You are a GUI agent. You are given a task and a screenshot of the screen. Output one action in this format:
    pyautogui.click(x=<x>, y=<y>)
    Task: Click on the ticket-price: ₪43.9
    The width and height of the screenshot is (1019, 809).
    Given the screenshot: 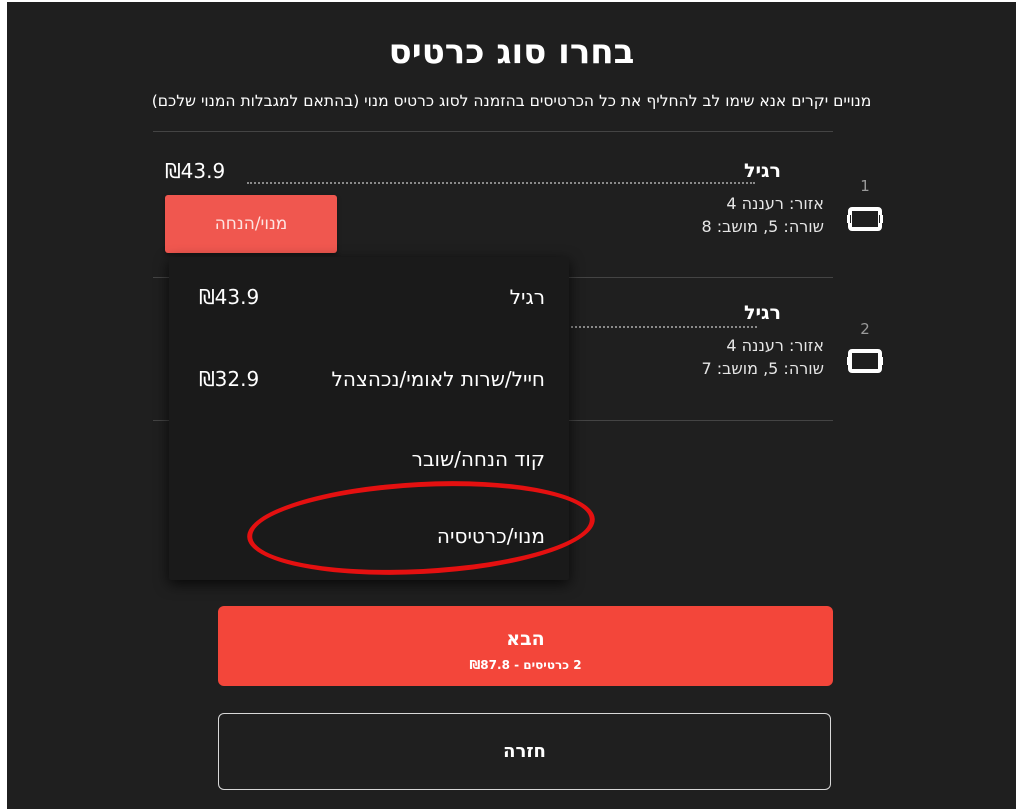 What is the action you would take?
    pyautogui.click(x=195, y=171)
    